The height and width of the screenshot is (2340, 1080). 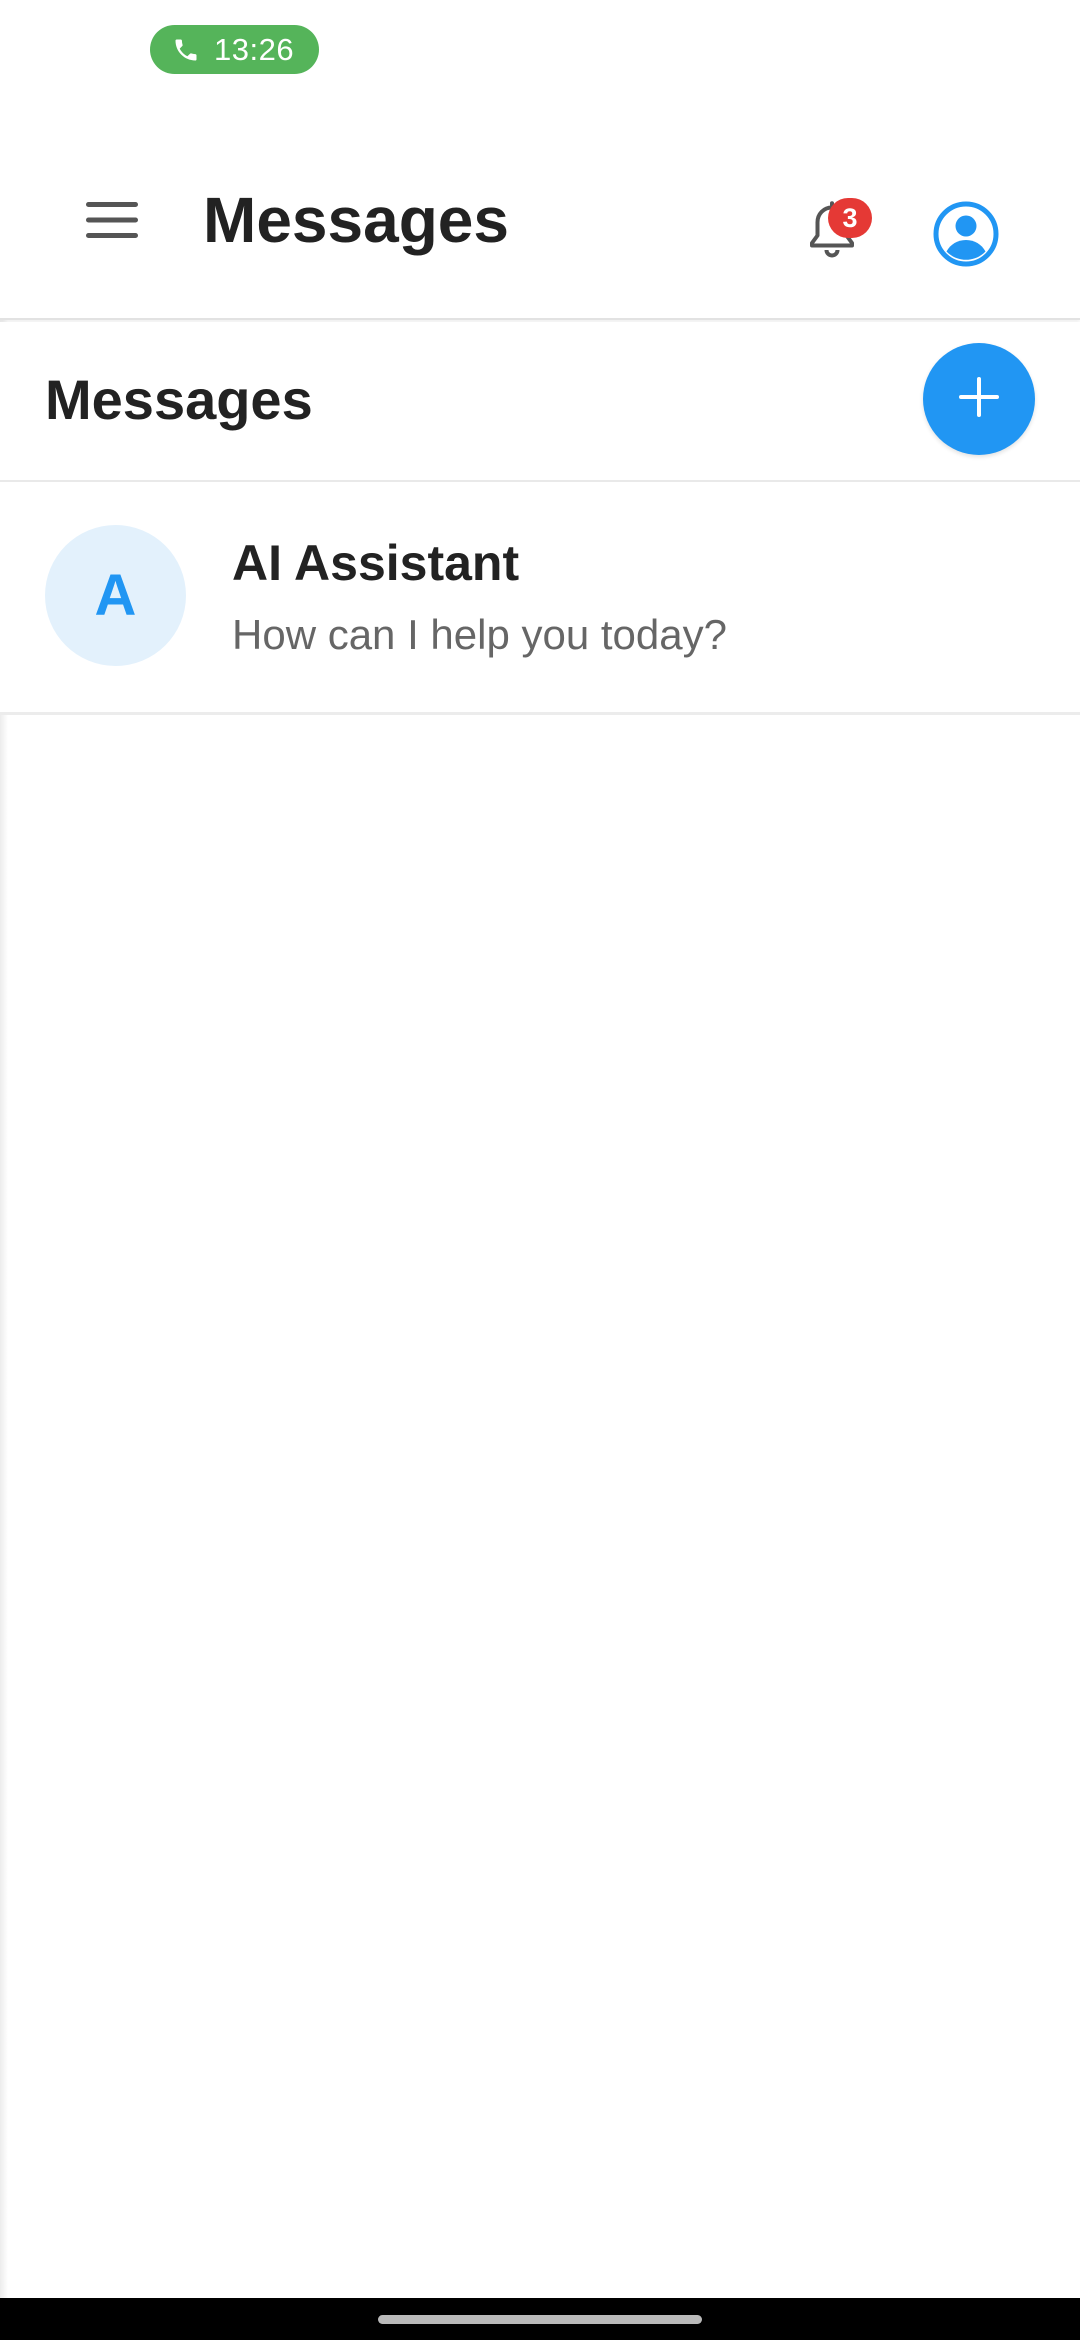 I want to click on account-circle-icon, so click(x=966, y=236).